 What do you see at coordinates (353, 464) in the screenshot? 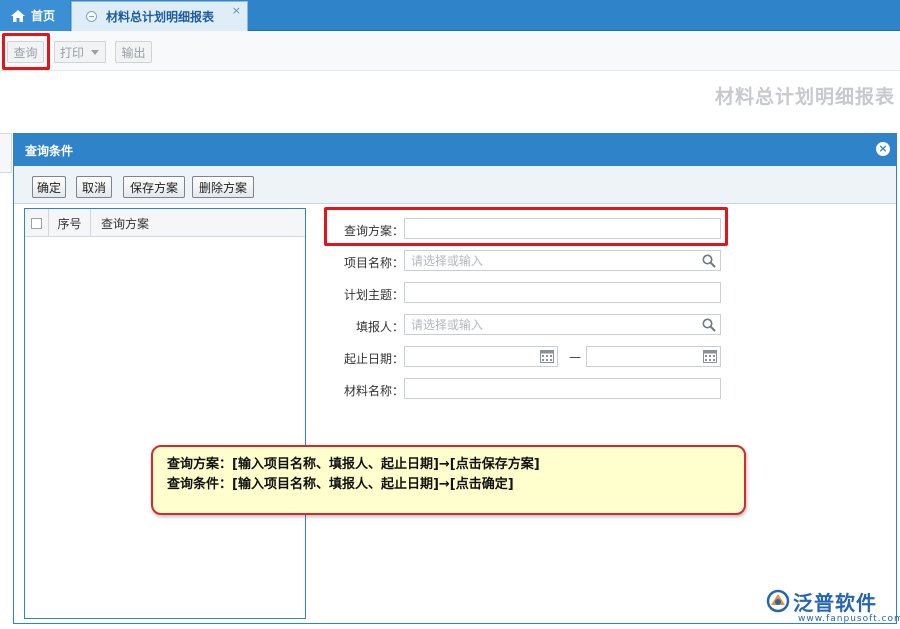
I see `note-line-1: 查询方案：[输入项目名称、填报人、起止日期]→[点击保存方案]` at bounding box center [353, 464].